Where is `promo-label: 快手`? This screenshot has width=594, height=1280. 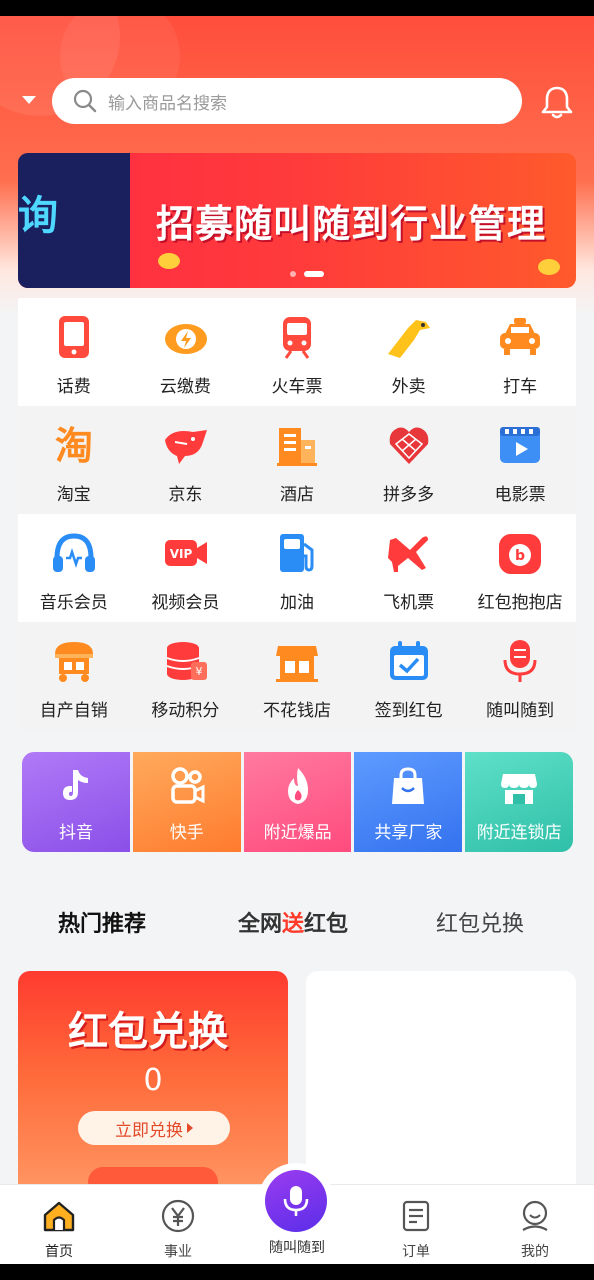
promo-label: 快手 is located at coordinates (186, 833).